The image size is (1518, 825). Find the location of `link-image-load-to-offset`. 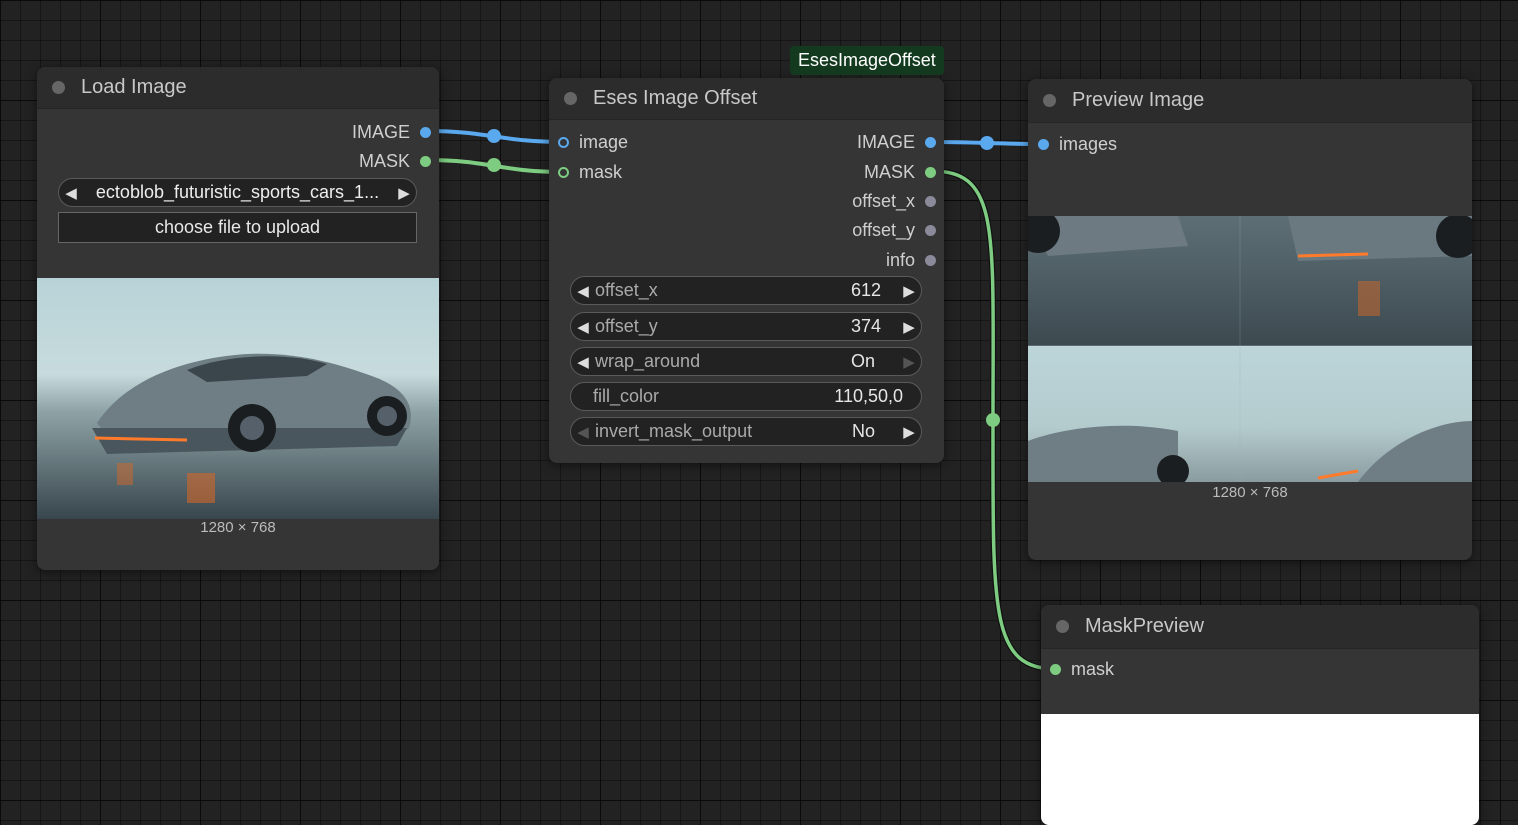

link-image-load-to-offset is located at coordinates (495, 136).